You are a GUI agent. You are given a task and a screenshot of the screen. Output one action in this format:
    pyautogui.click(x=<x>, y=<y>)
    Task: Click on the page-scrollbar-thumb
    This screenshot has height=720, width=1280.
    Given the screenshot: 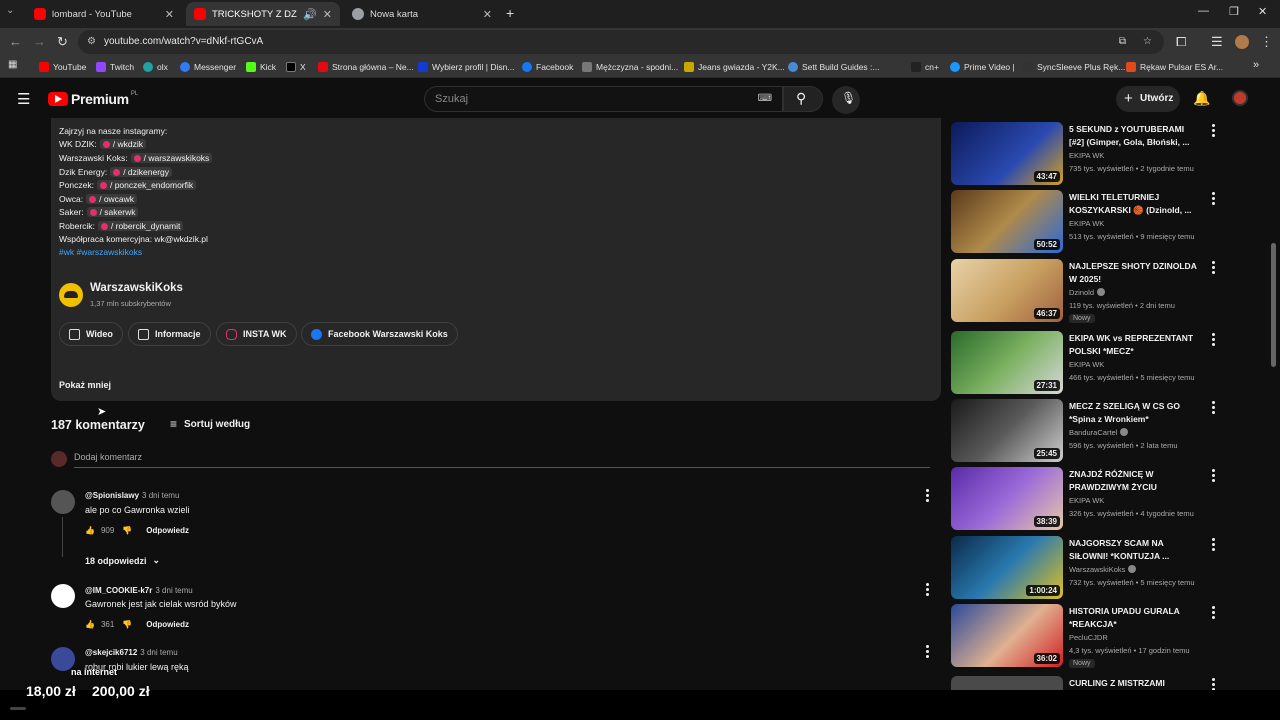 What is the action you would take?
    pyautogui.click(x=1273, y=305)
    